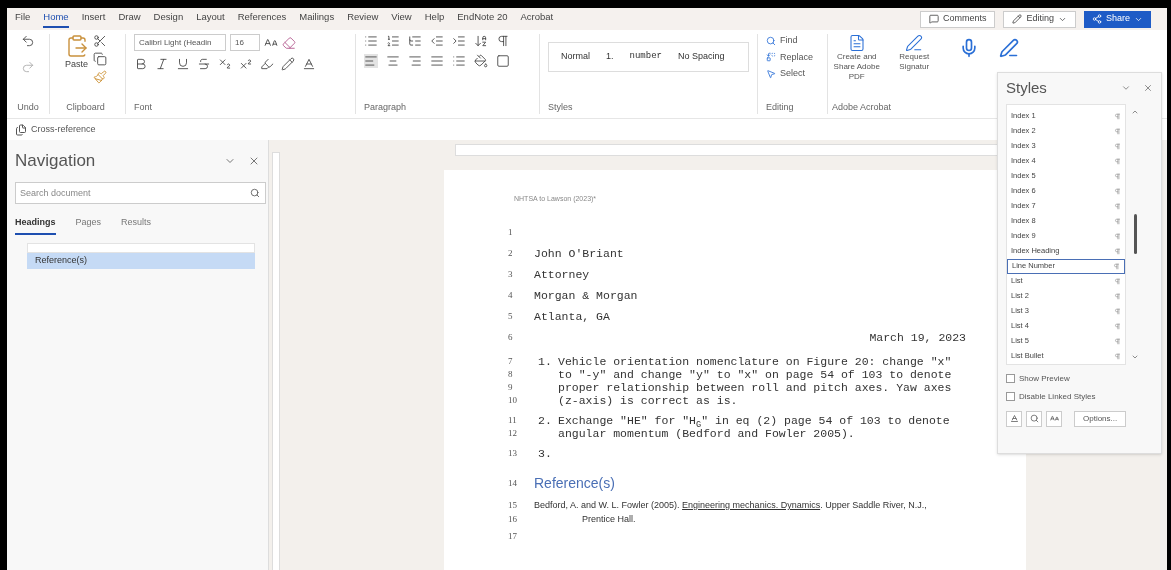 This screenshot has height=570, width=1171. I want to click on cross-reference-icon, so click(21, 129).